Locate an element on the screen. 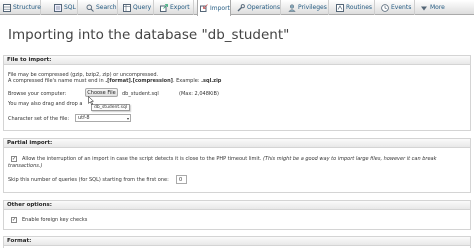  tab-search-label: Search is located at coordinates (106, 7).